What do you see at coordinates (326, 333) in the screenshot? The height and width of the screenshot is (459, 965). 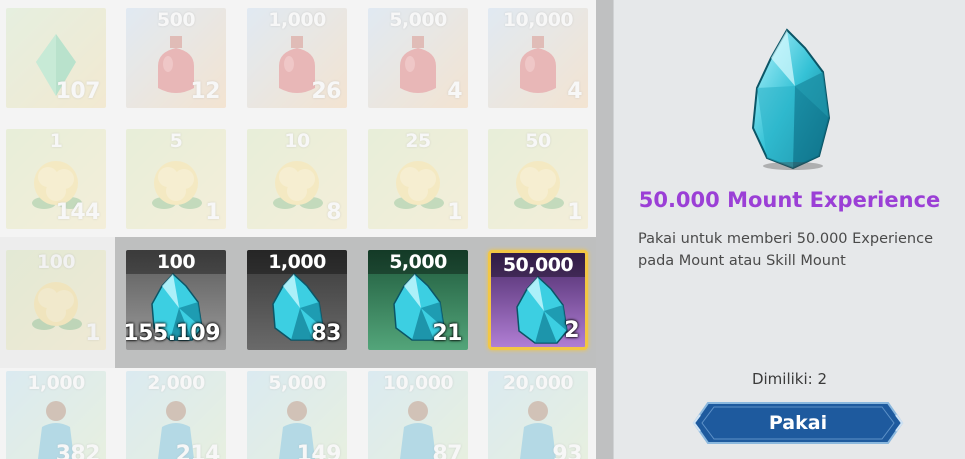 I see `slot-count: 83` at bounding box center [326, 333].